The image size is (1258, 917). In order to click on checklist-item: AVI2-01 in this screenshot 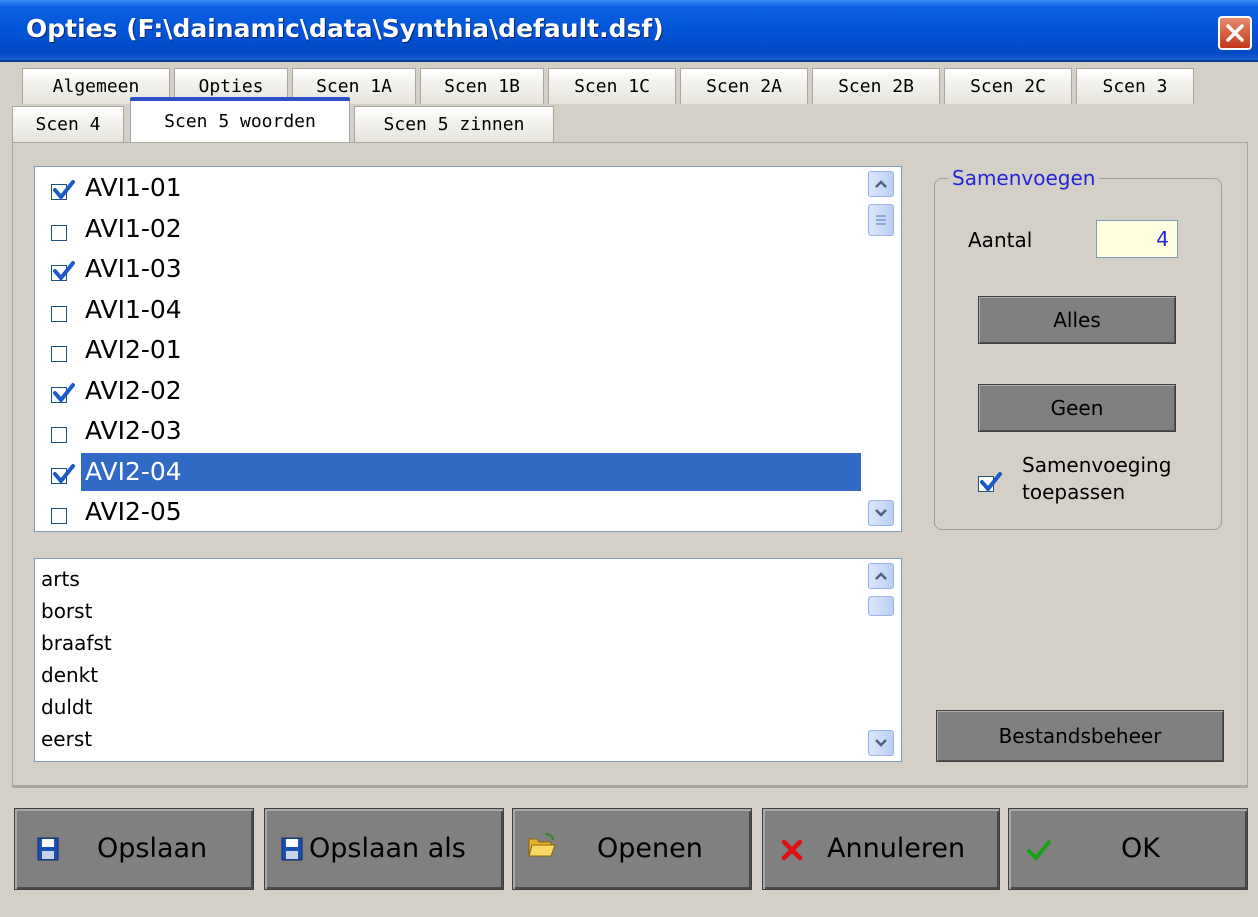, I will do `click(456, 350)`.